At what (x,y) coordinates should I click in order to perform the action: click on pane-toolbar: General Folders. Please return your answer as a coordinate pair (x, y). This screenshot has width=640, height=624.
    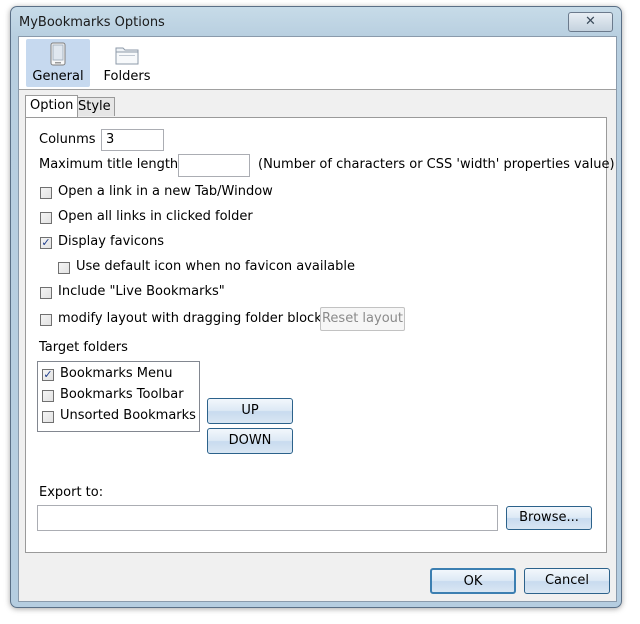
    Looking at the image, I should click on (317, 63).